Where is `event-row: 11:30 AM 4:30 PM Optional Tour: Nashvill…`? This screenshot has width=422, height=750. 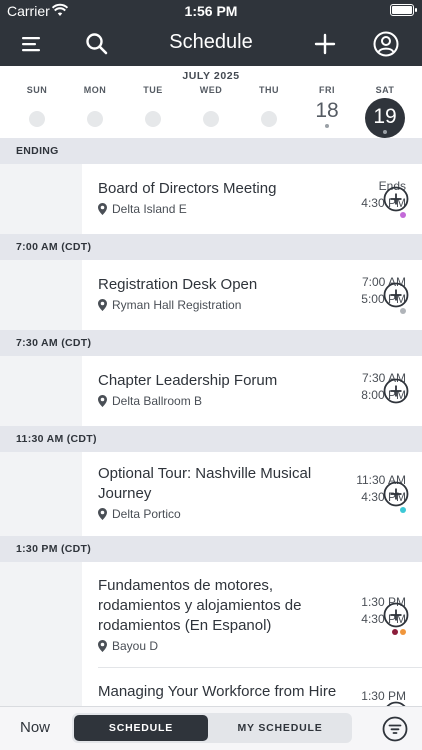
event-row: 11:30 AM 4:30 PM Optional Tour: Nashvill… is located at coordinates (211, 494).